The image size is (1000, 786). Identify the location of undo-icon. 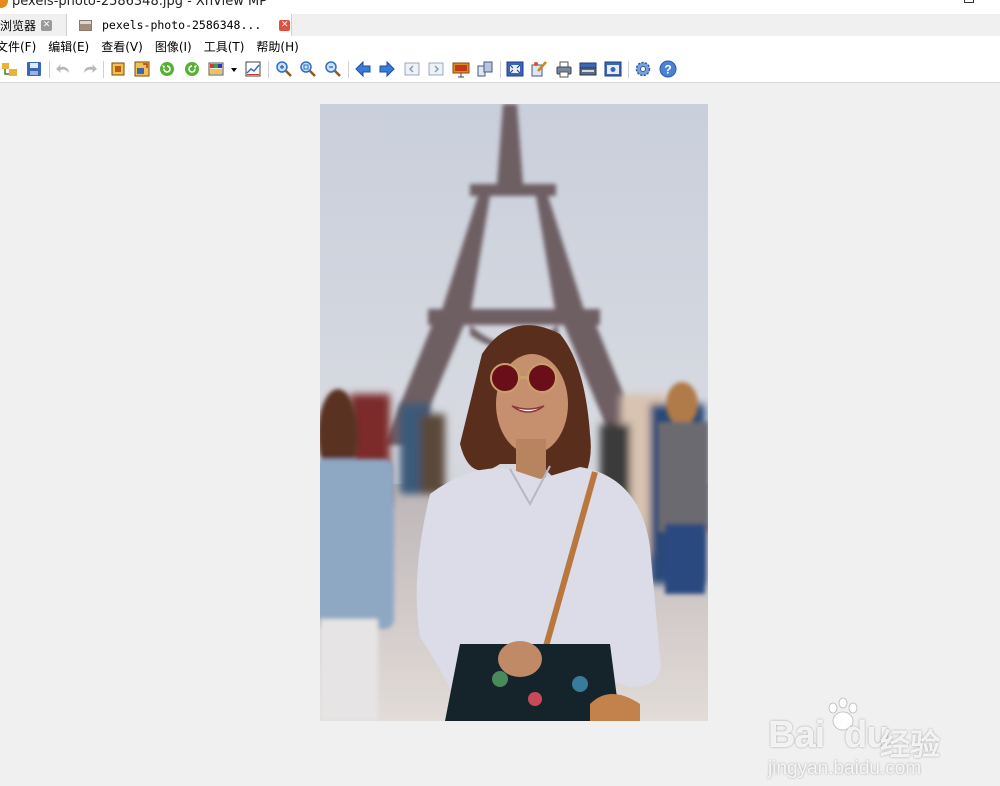
(64, 69).